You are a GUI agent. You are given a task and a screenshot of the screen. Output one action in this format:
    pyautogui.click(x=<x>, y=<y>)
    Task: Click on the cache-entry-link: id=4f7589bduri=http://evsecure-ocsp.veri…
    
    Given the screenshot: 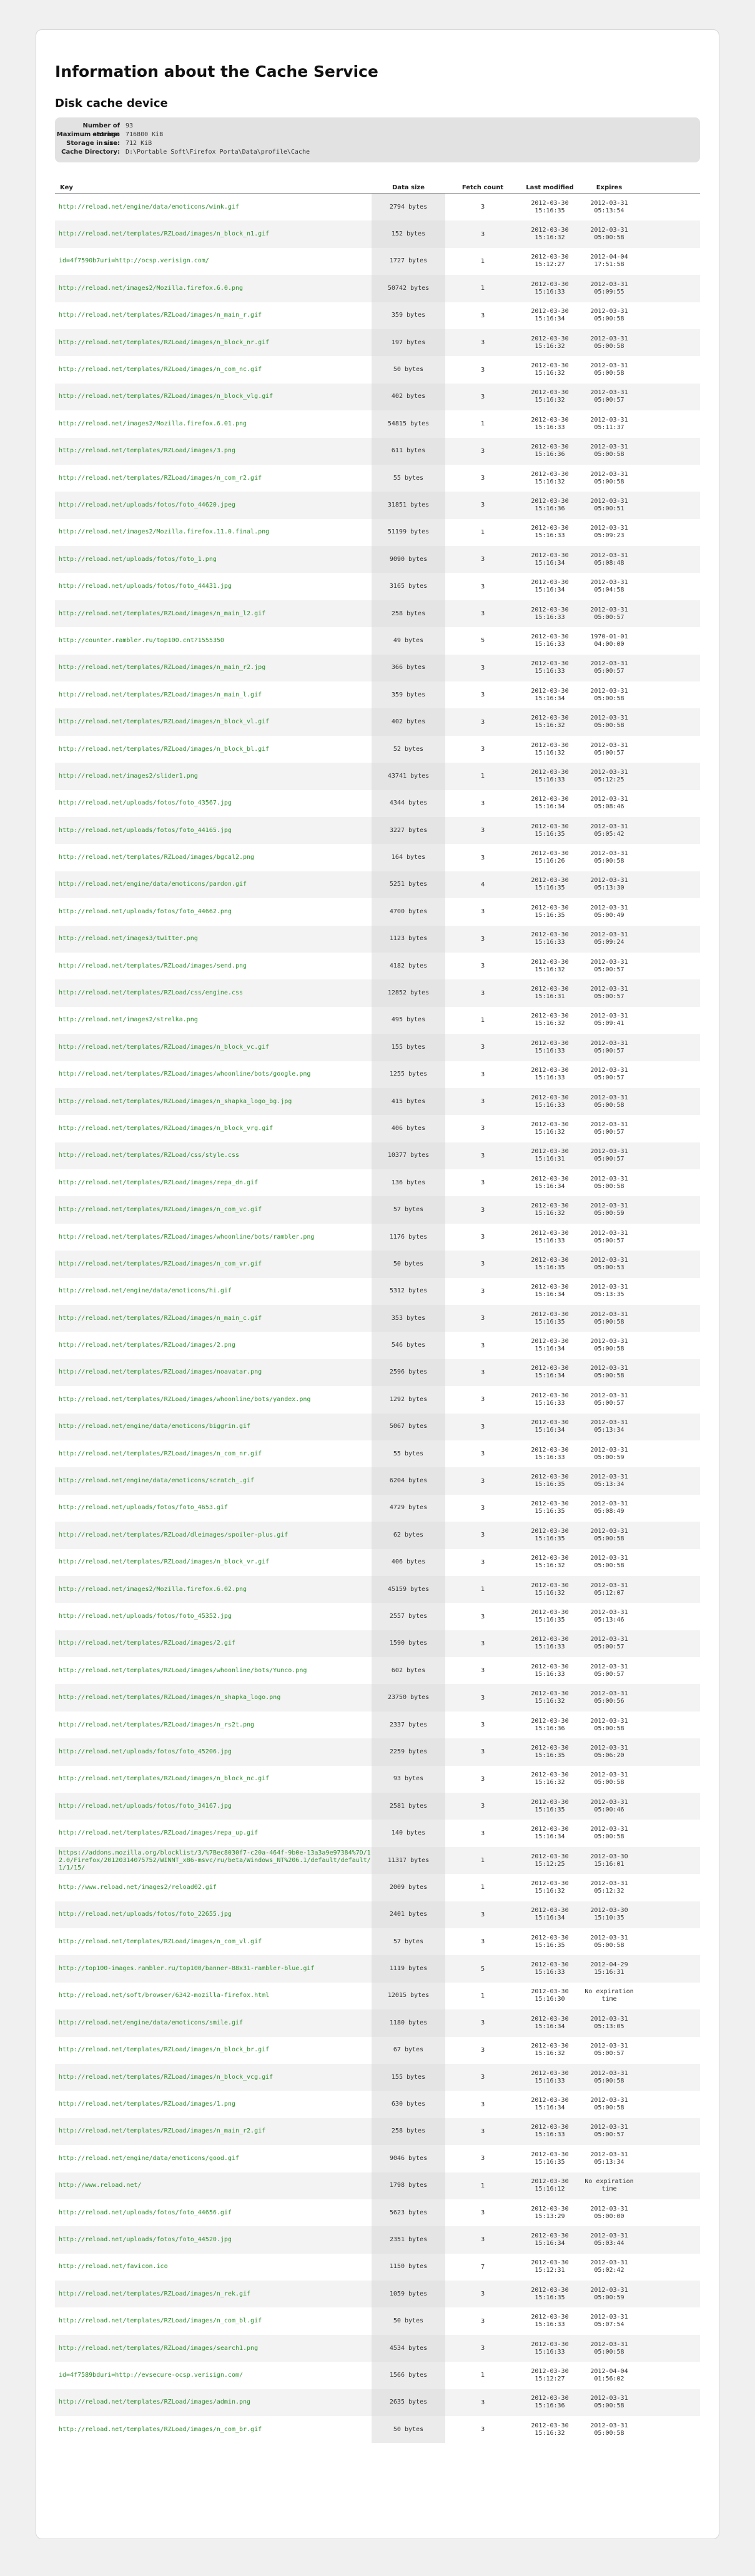 What is the action you would take?
    pyautogui.click(x=151, y=2375)
    